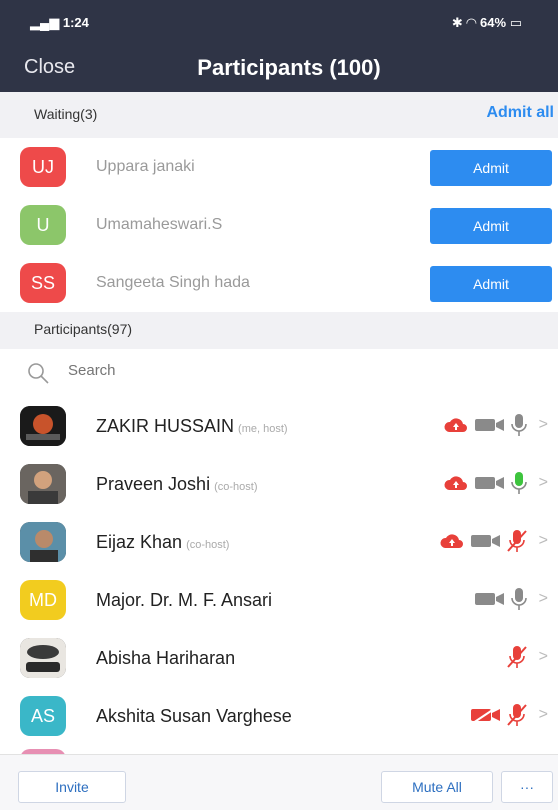  Describe the element at coordinates (279, 600) in the screenshot. I see `participant-row: MD Major. Dr. M. F. Ansari >` at that location.